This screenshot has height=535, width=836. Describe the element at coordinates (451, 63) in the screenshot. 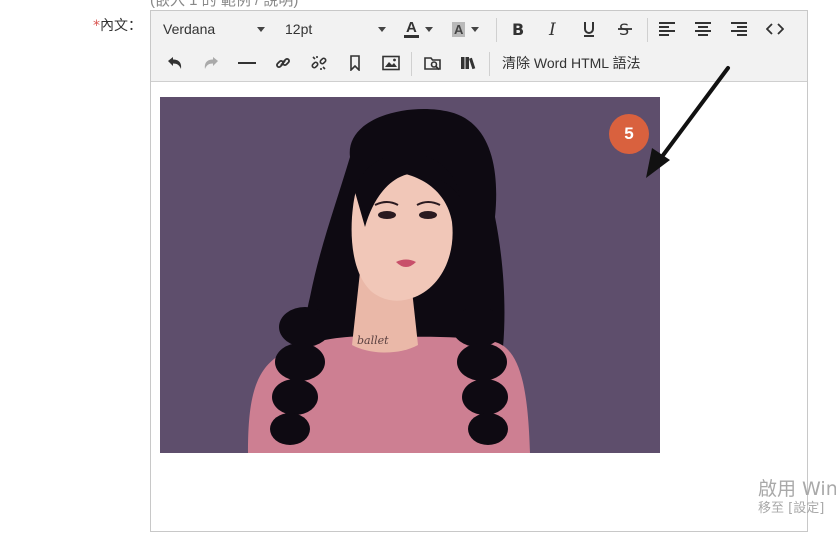

I see `file-group` at that location.